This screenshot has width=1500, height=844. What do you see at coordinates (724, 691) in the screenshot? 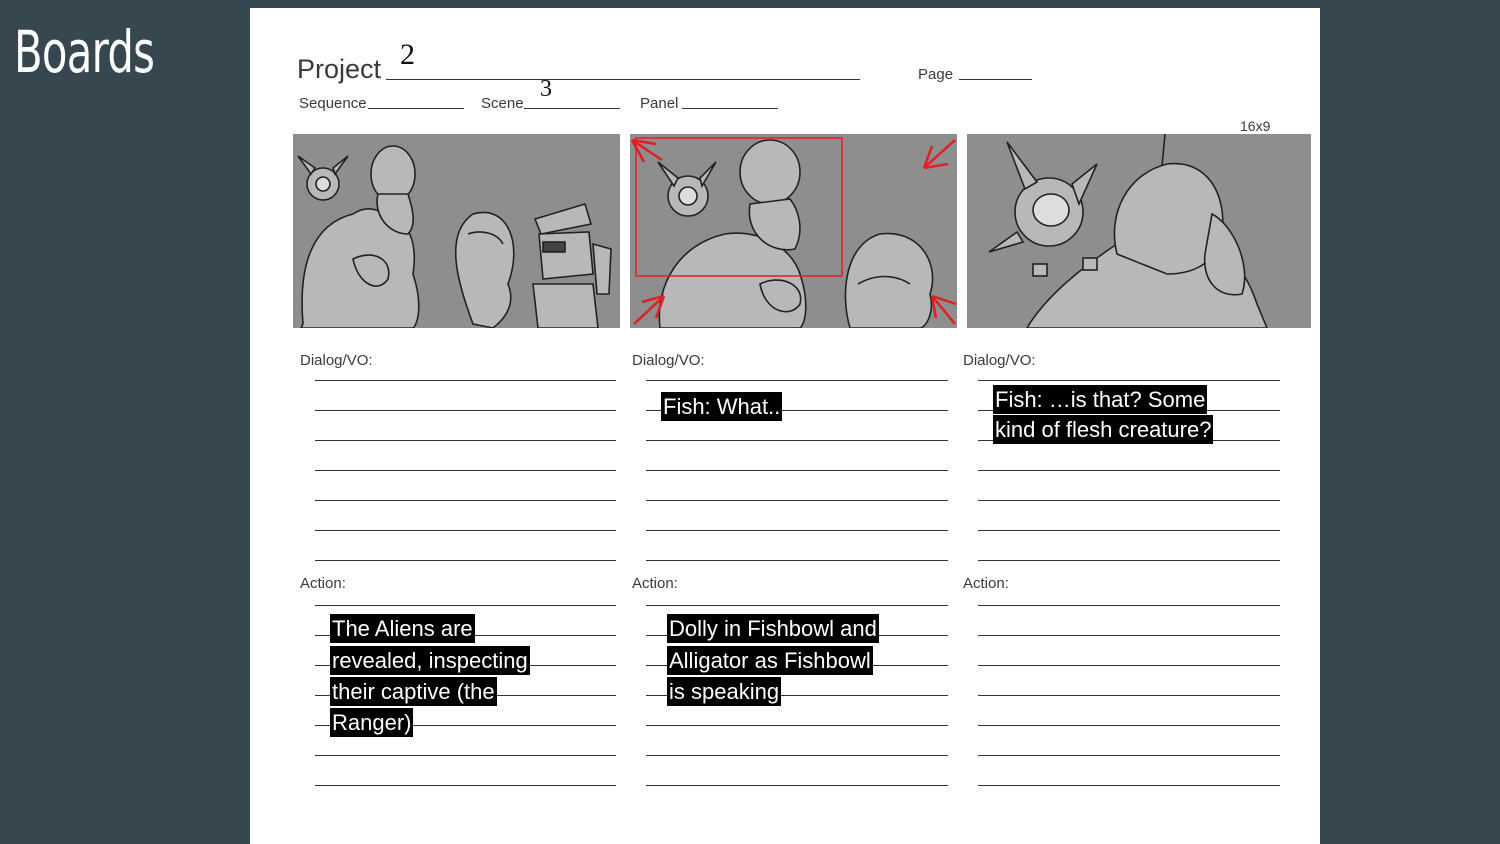
I see `action-note-line: is speaking` at bounding box center [724, 691].